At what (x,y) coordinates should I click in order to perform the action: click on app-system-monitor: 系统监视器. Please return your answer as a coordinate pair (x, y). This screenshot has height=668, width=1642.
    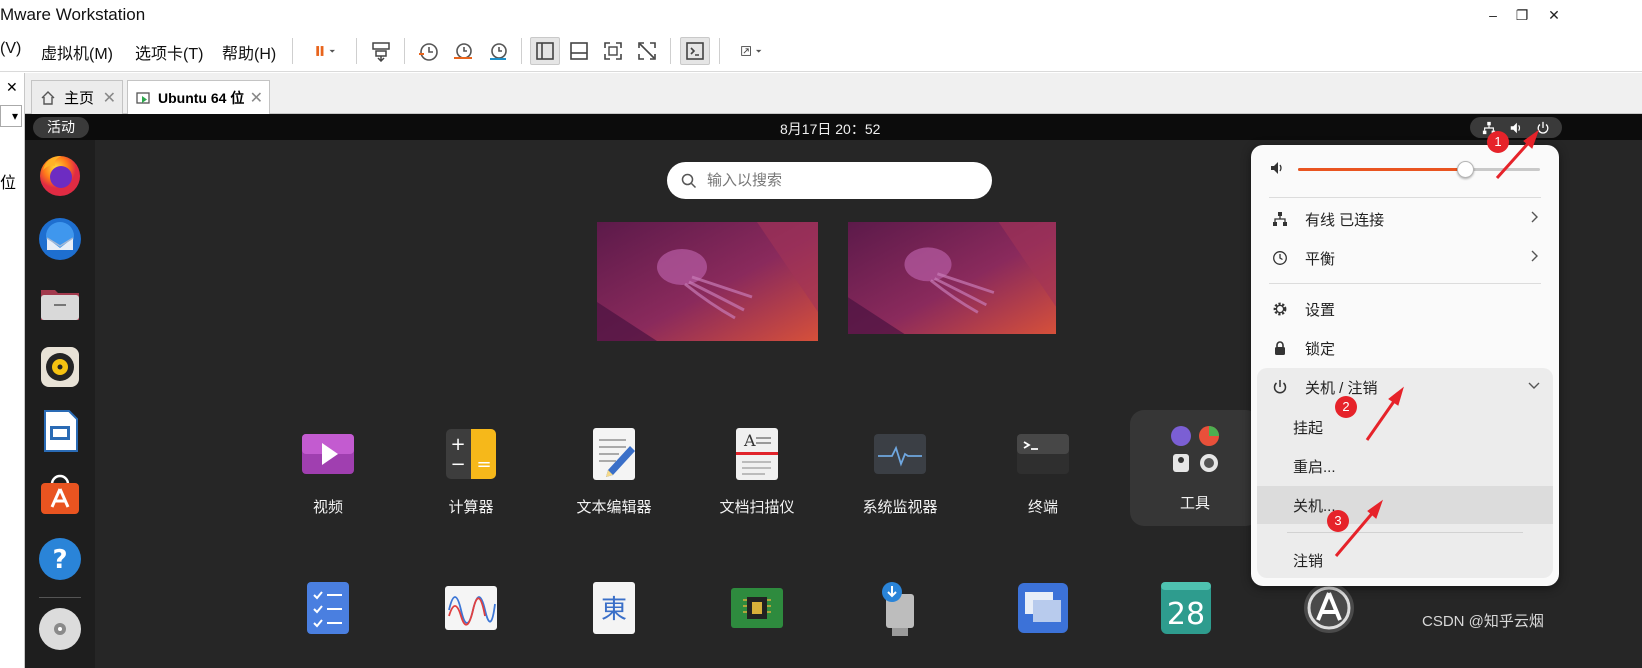
    Looking at the image, I should click on (900, 471).